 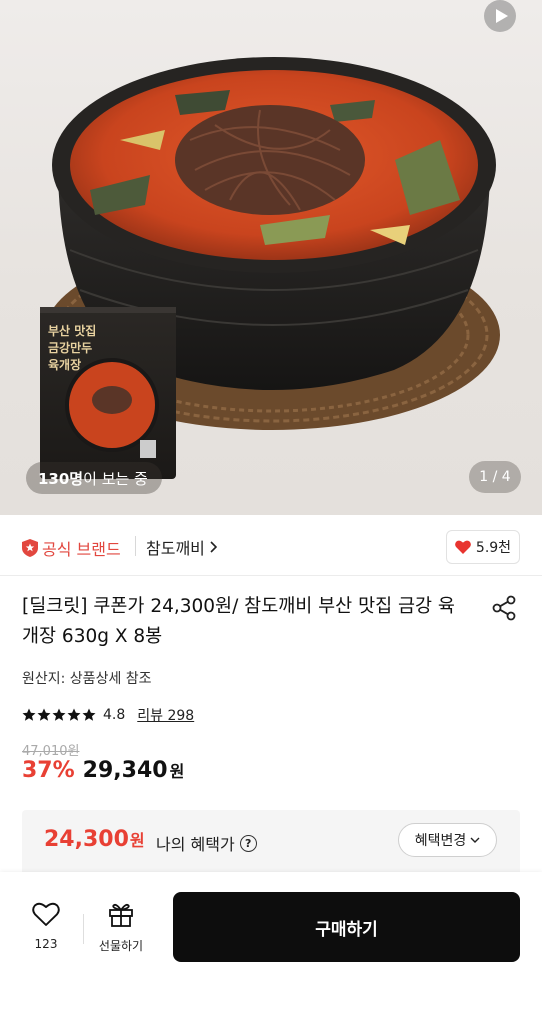 What do you see at coordinates (504, 608) in the screenshot?
I see `share-icon` at bounding box center [504, 608].